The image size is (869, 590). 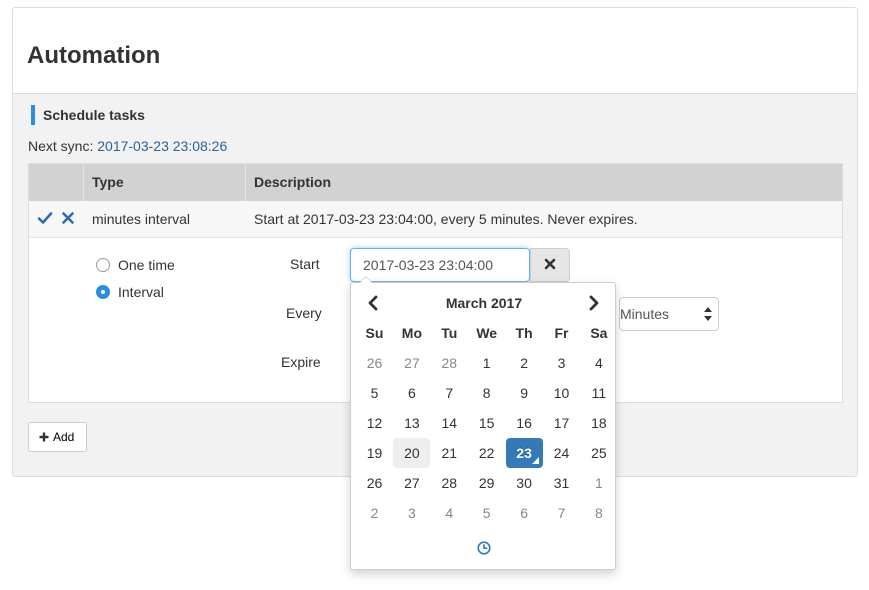 I want to click on calendar-day: 21, so click(x=449, y=453).